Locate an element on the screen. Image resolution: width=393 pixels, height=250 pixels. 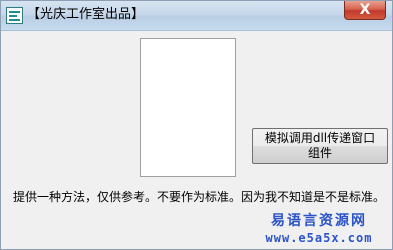
watermark-url: www.e5a5x.com is located at coordinates (319, 238).